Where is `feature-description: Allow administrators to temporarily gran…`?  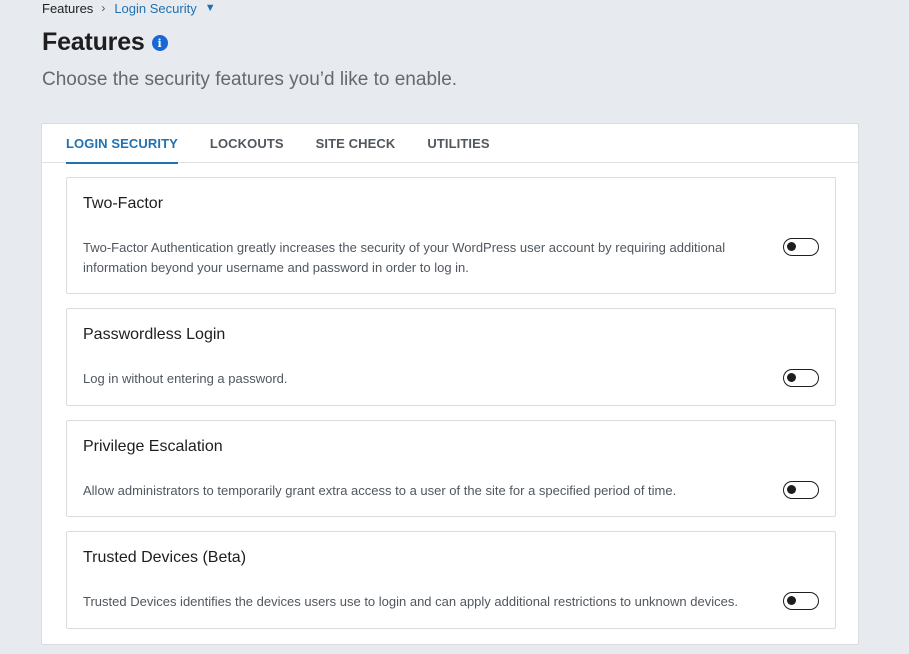
feature-description: Allow administrators to temporarily gran… is located at coordinates (380, 490).